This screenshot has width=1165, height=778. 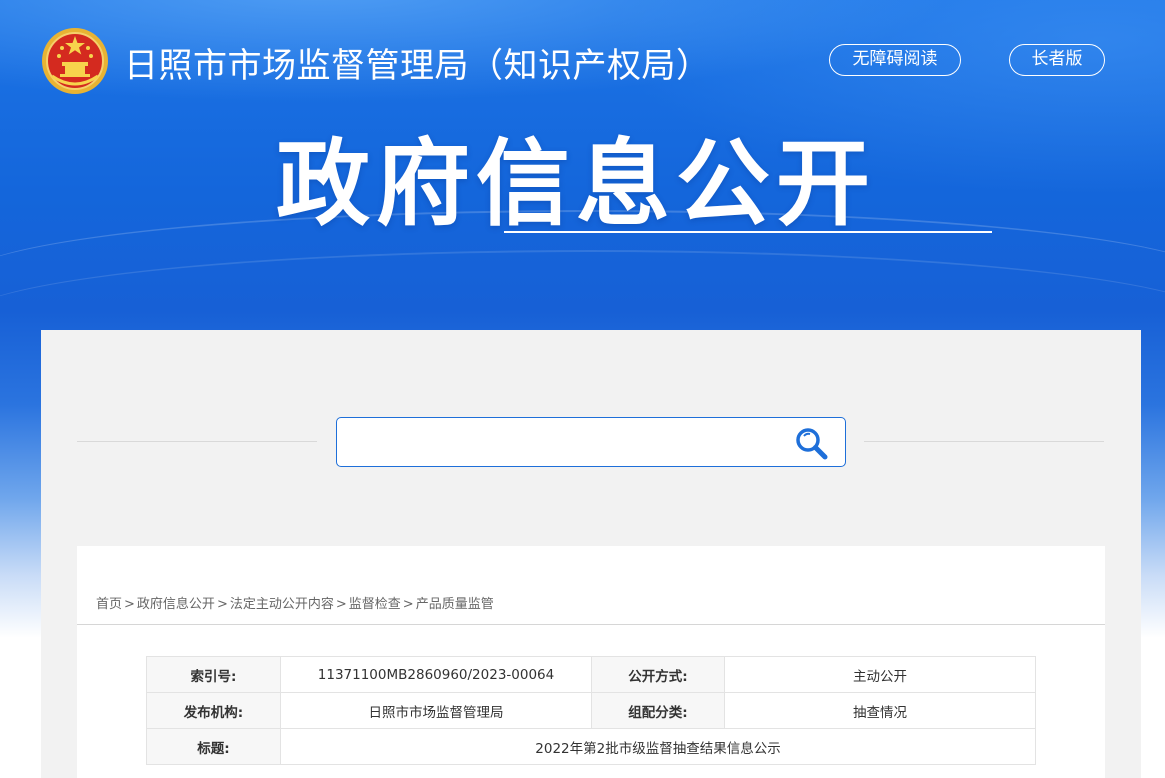 What do you see at coordinates (880, 674) in the screenshot?
I see `method-value: 主动公开` at bounding box center [880, 674].